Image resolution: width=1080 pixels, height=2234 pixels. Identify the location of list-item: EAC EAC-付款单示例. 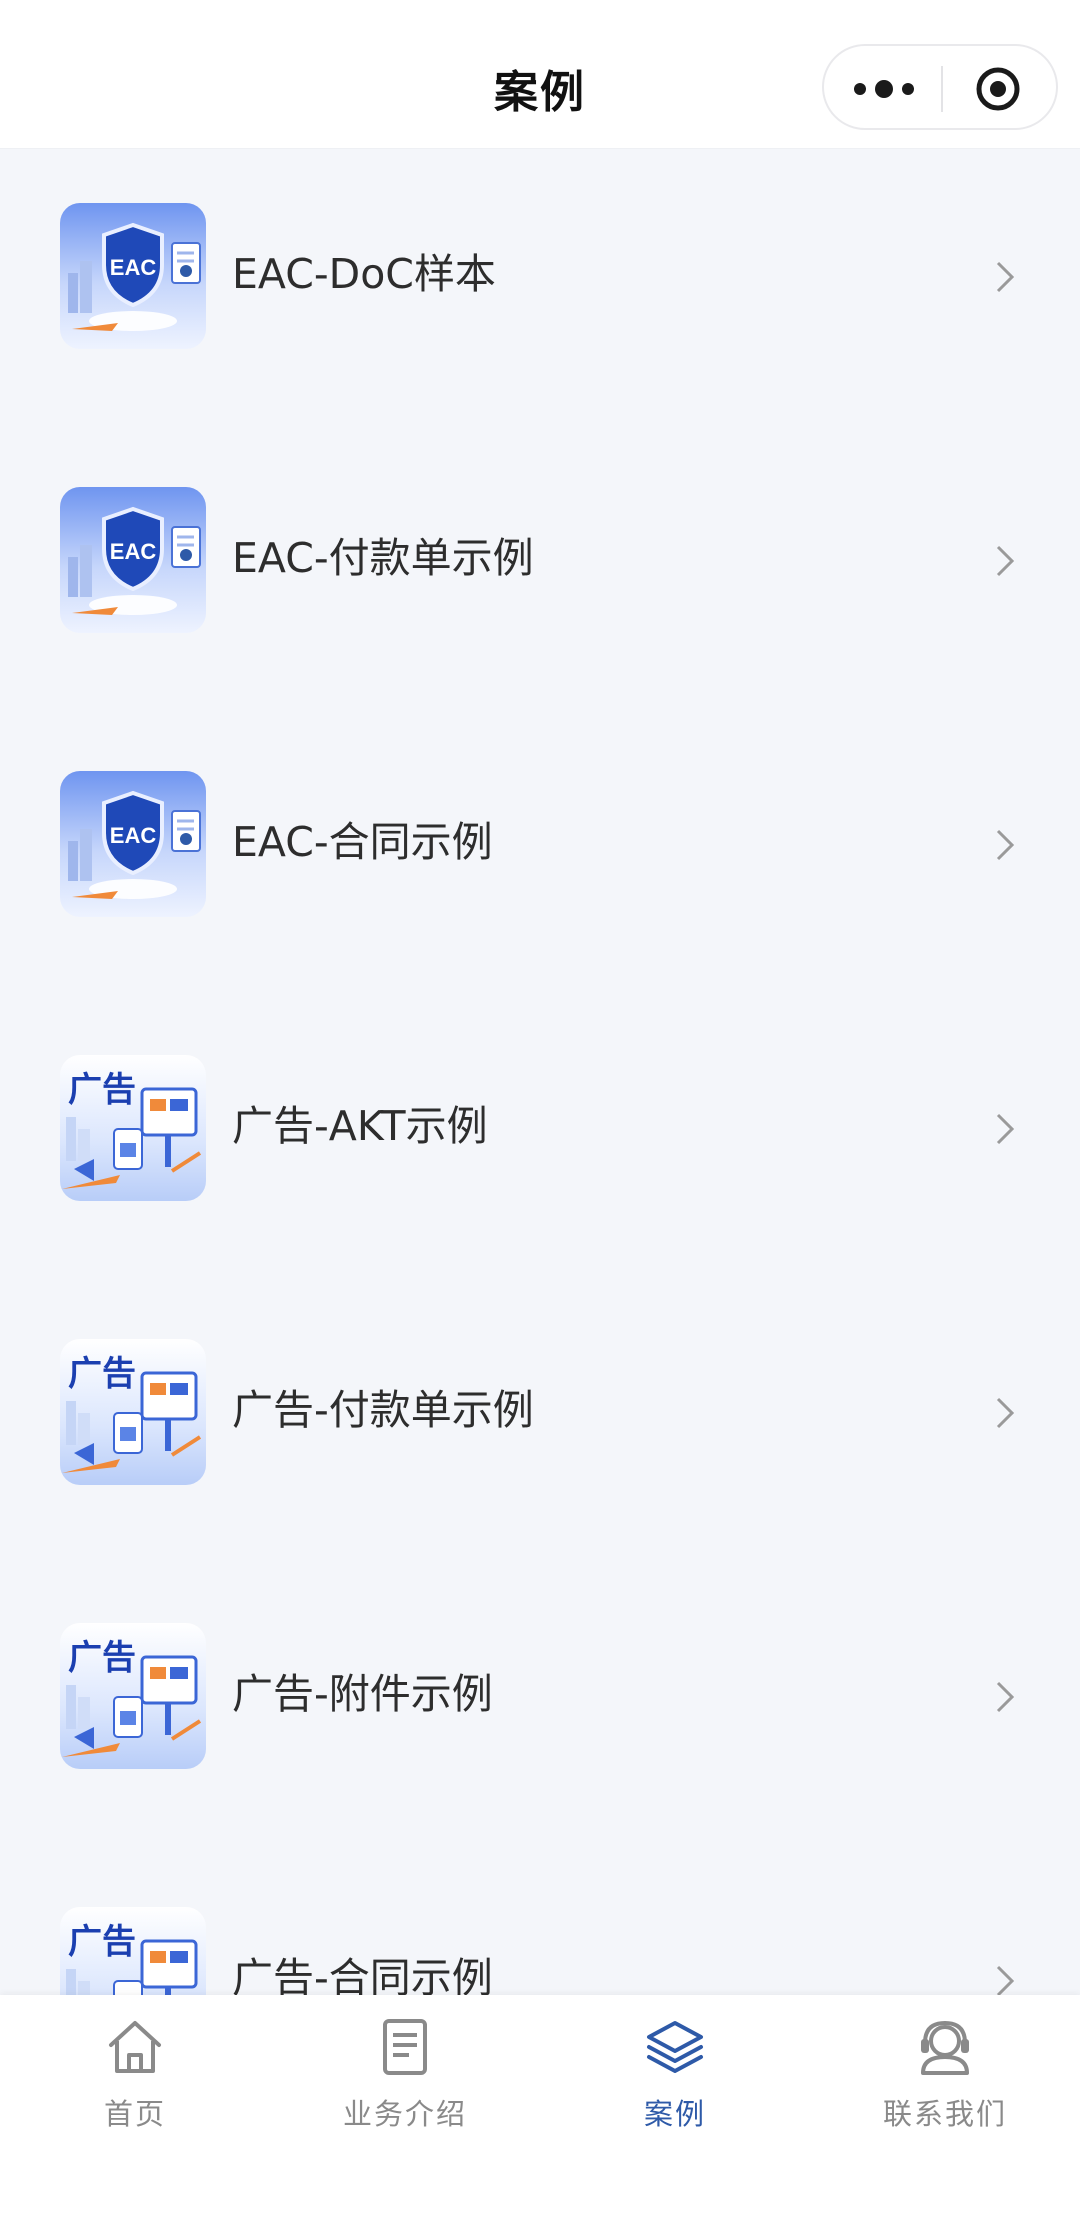
(540, 553).